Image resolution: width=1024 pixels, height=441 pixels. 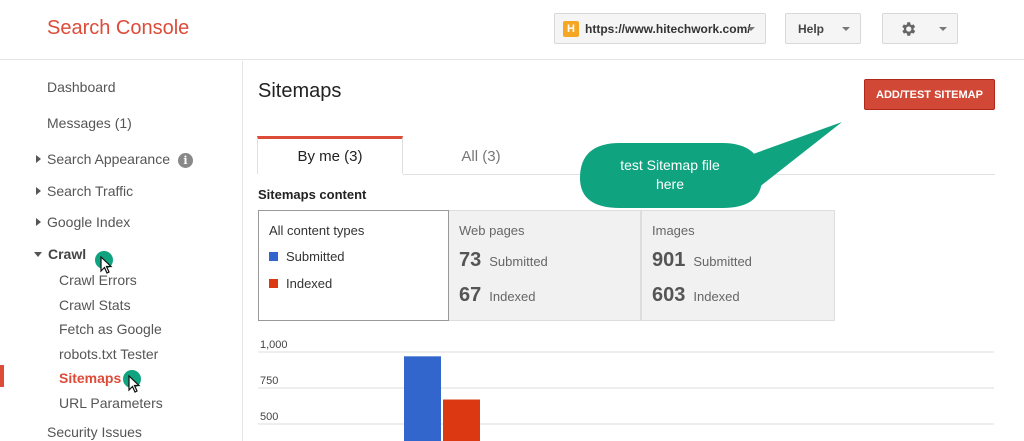 I want to click on sitemaps-content-label: Sitemaps content, so click(x=312, y=194).